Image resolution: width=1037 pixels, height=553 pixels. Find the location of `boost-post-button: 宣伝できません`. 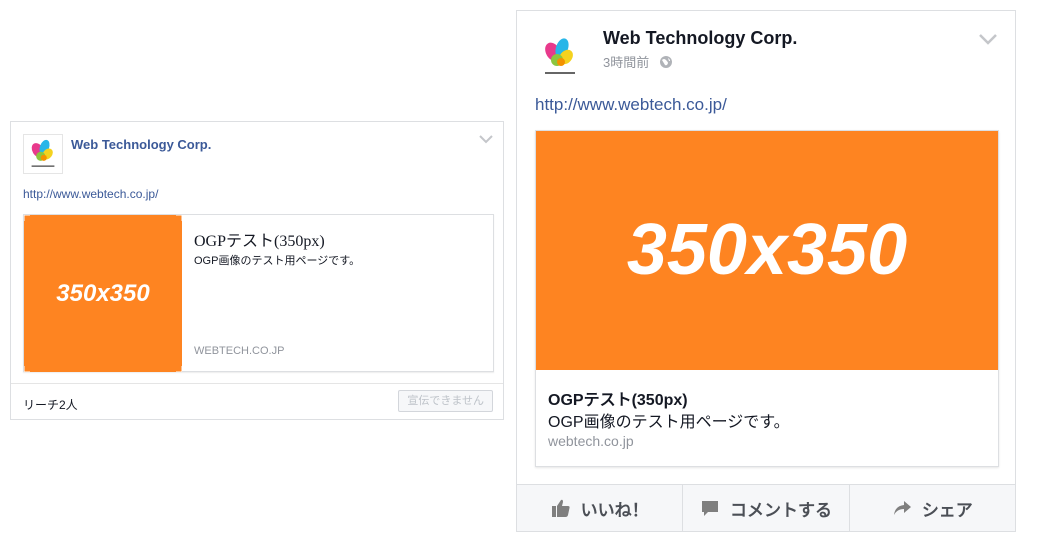

boost-post-button: 宣伝できません is located at coordinates (445, 401).